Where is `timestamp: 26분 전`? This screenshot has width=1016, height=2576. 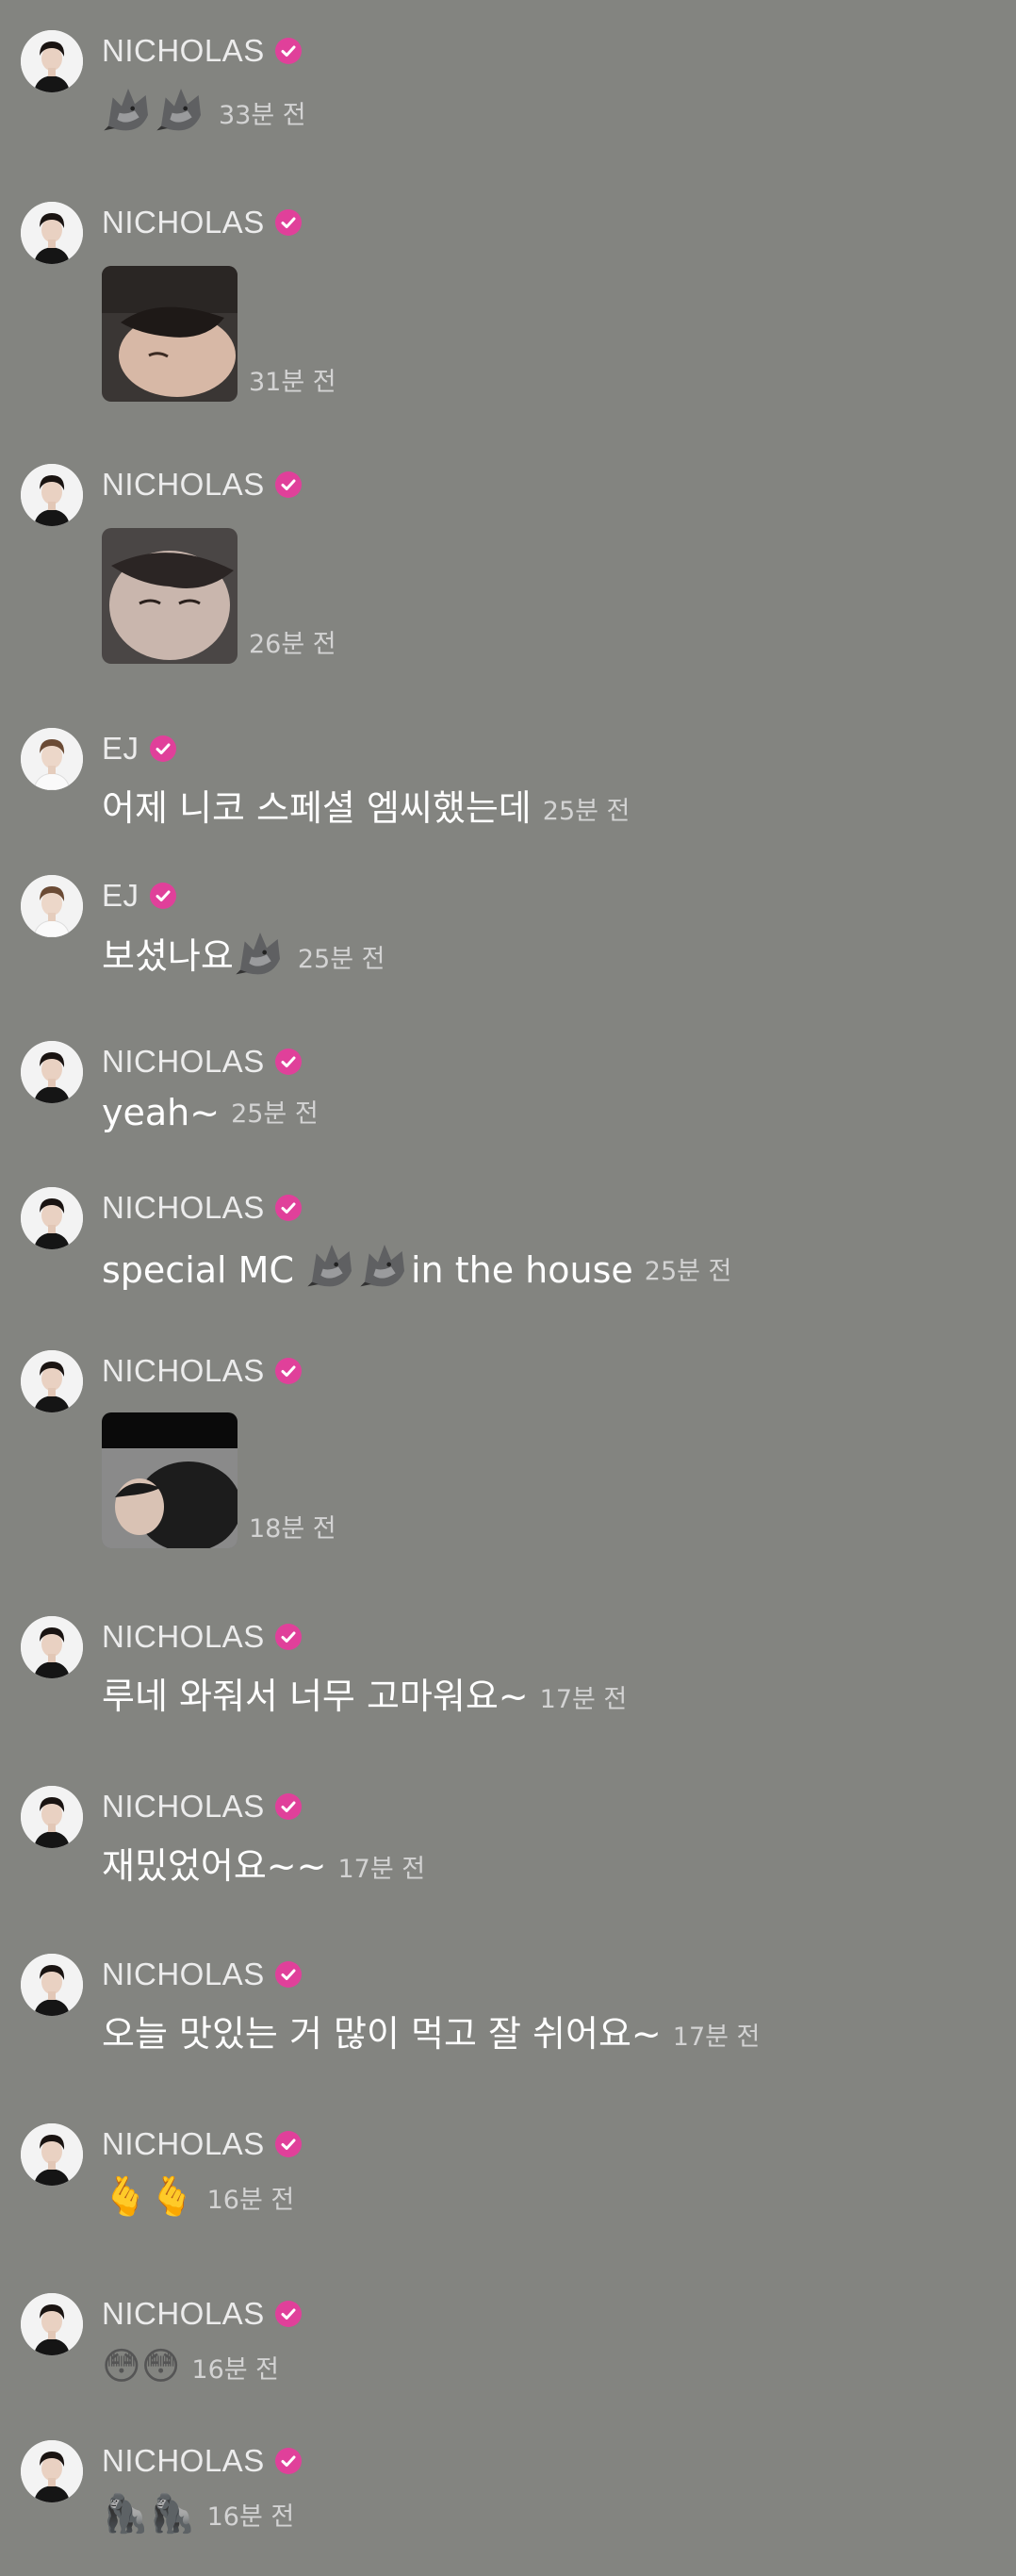
timestamp: 26분 전 is located at coordinates (292, 644).